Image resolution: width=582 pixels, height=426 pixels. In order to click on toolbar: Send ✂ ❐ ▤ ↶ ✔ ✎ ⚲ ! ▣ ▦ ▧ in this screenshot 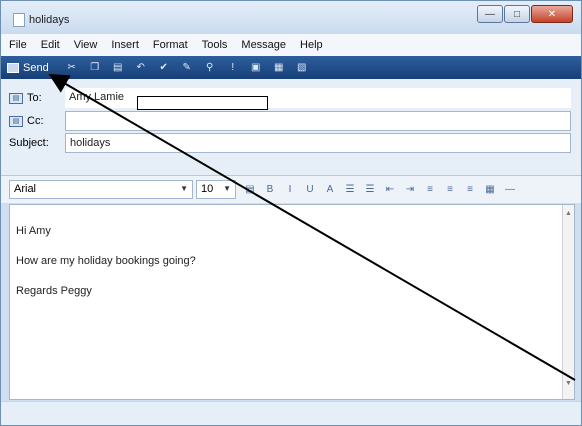, I will do `click(291, 67)`.